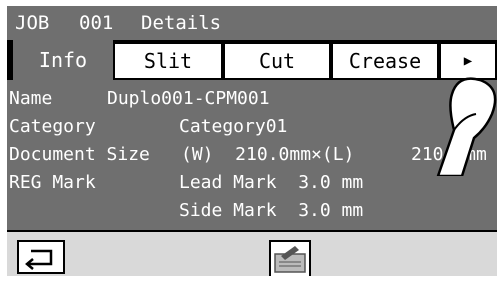 The width and height of the screenshot is (504, 282). Describe the element at coordinates (271, 182) in the screenshot. I see `lead-mark-value: Lead Mark 3.0 mm` at that location.